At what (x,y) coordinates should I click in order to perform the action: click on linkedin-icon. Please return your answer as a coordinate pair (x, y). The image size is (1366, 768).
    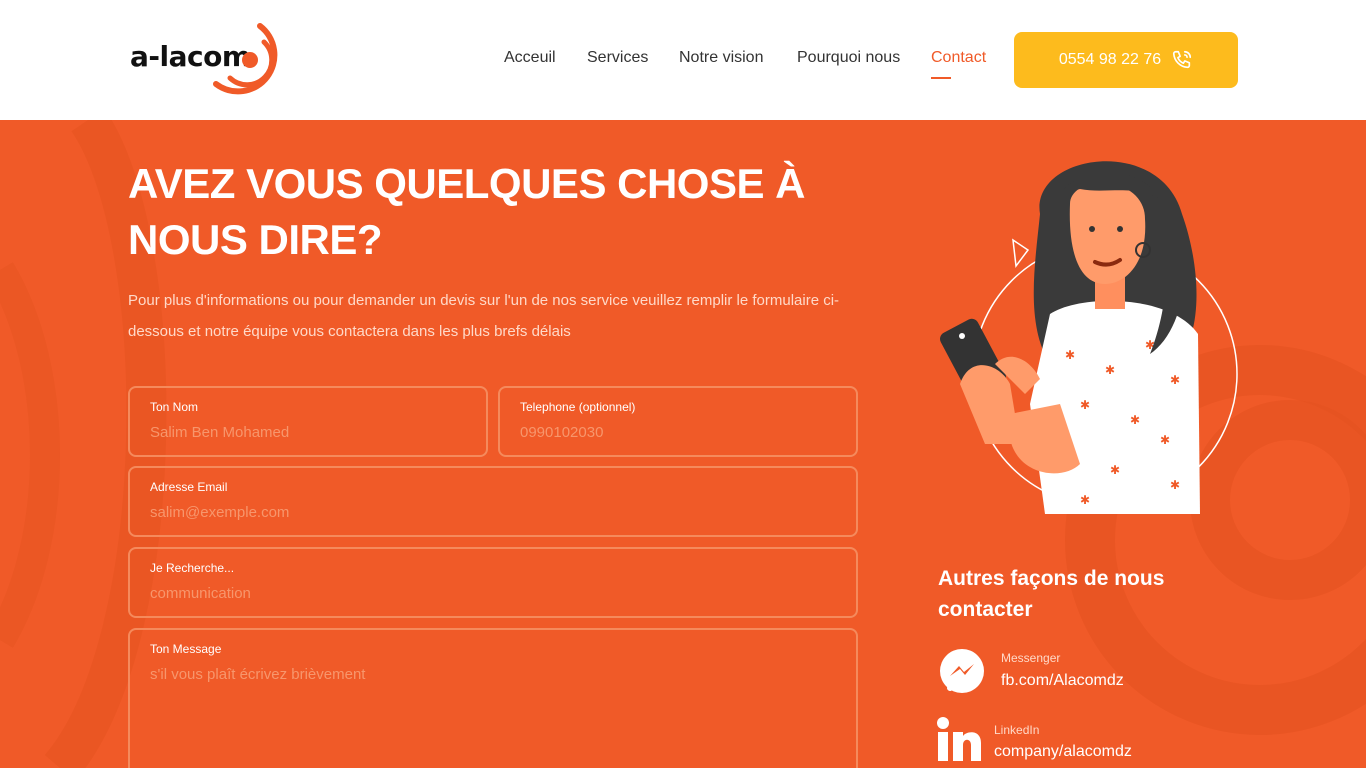
    Looking at the image, I should click on (960, 740).